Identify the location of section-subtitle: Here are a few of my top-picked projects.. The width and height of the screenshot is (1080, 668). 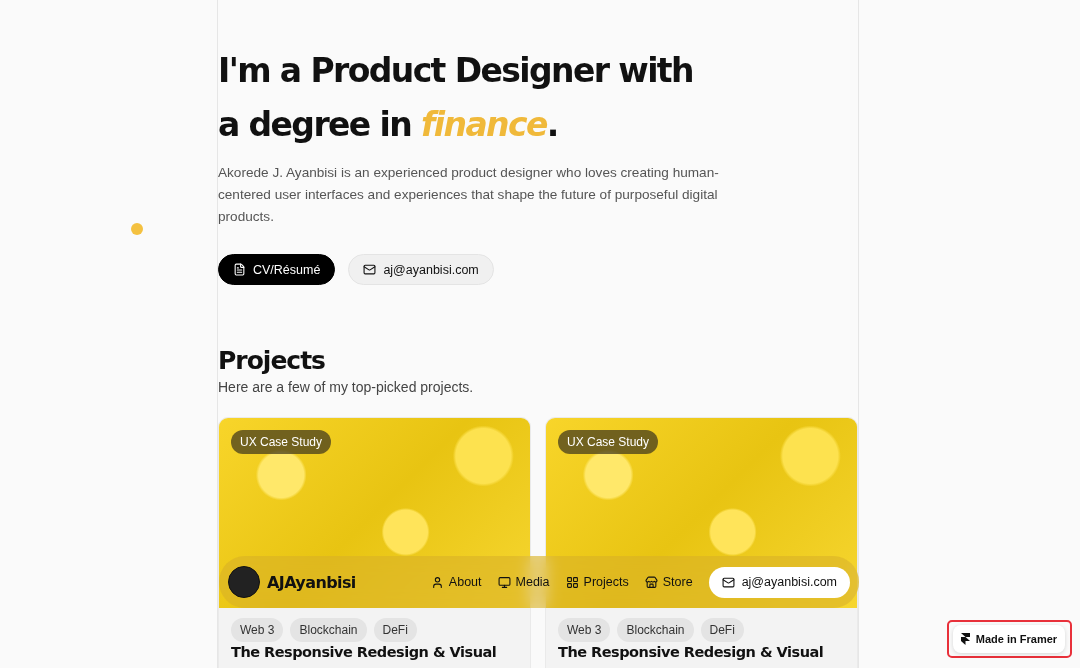
(346, 387).